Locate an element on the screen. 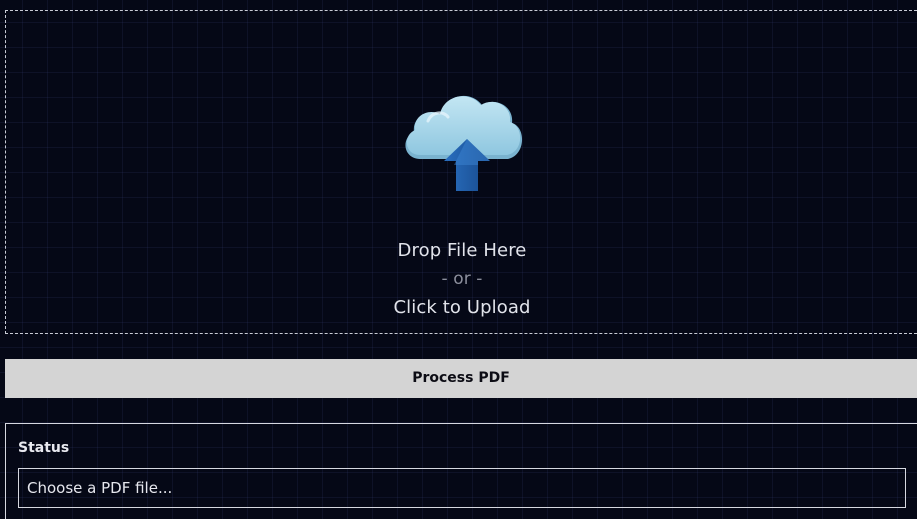 This screenshot has width=917, height=519. process-pdf-button: Process PDF is located at coordinates (461, 378).